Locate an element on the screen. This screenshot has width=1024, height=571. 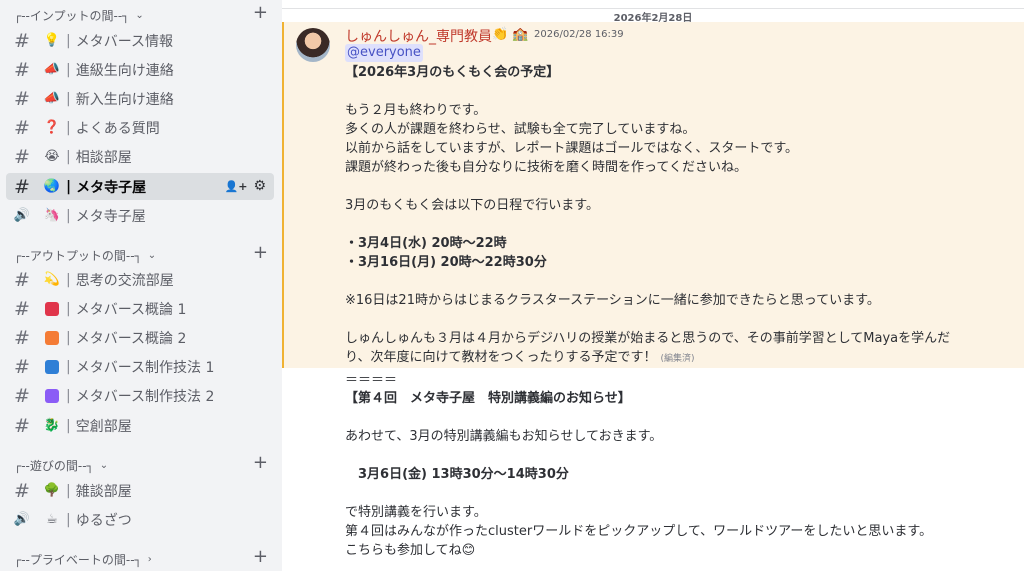
message-line: 【第４回 メタ寺子屋 特別講義編のお知らせ】 is located at coordinates (488, 398).